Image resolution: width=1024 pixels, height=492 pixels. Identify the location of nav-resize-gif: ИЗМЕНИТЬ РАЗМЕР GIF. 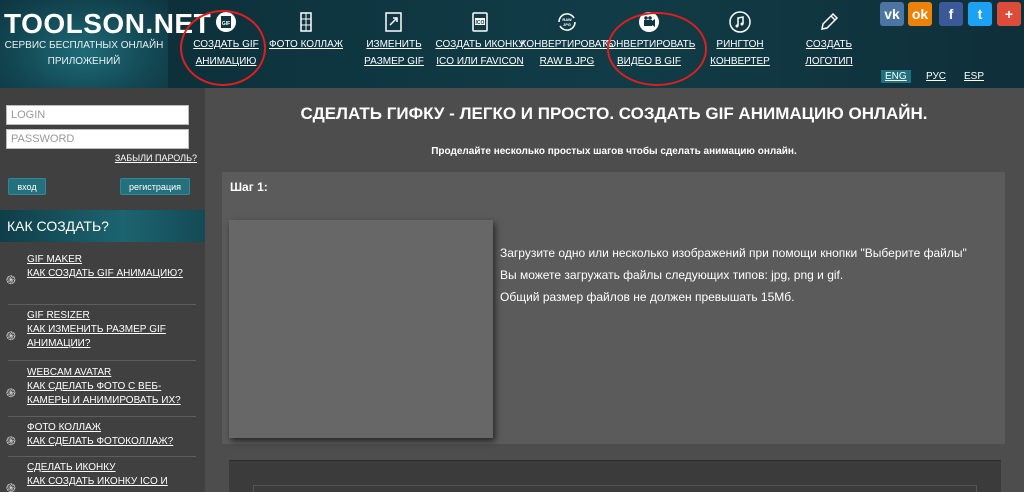
(394, 40).